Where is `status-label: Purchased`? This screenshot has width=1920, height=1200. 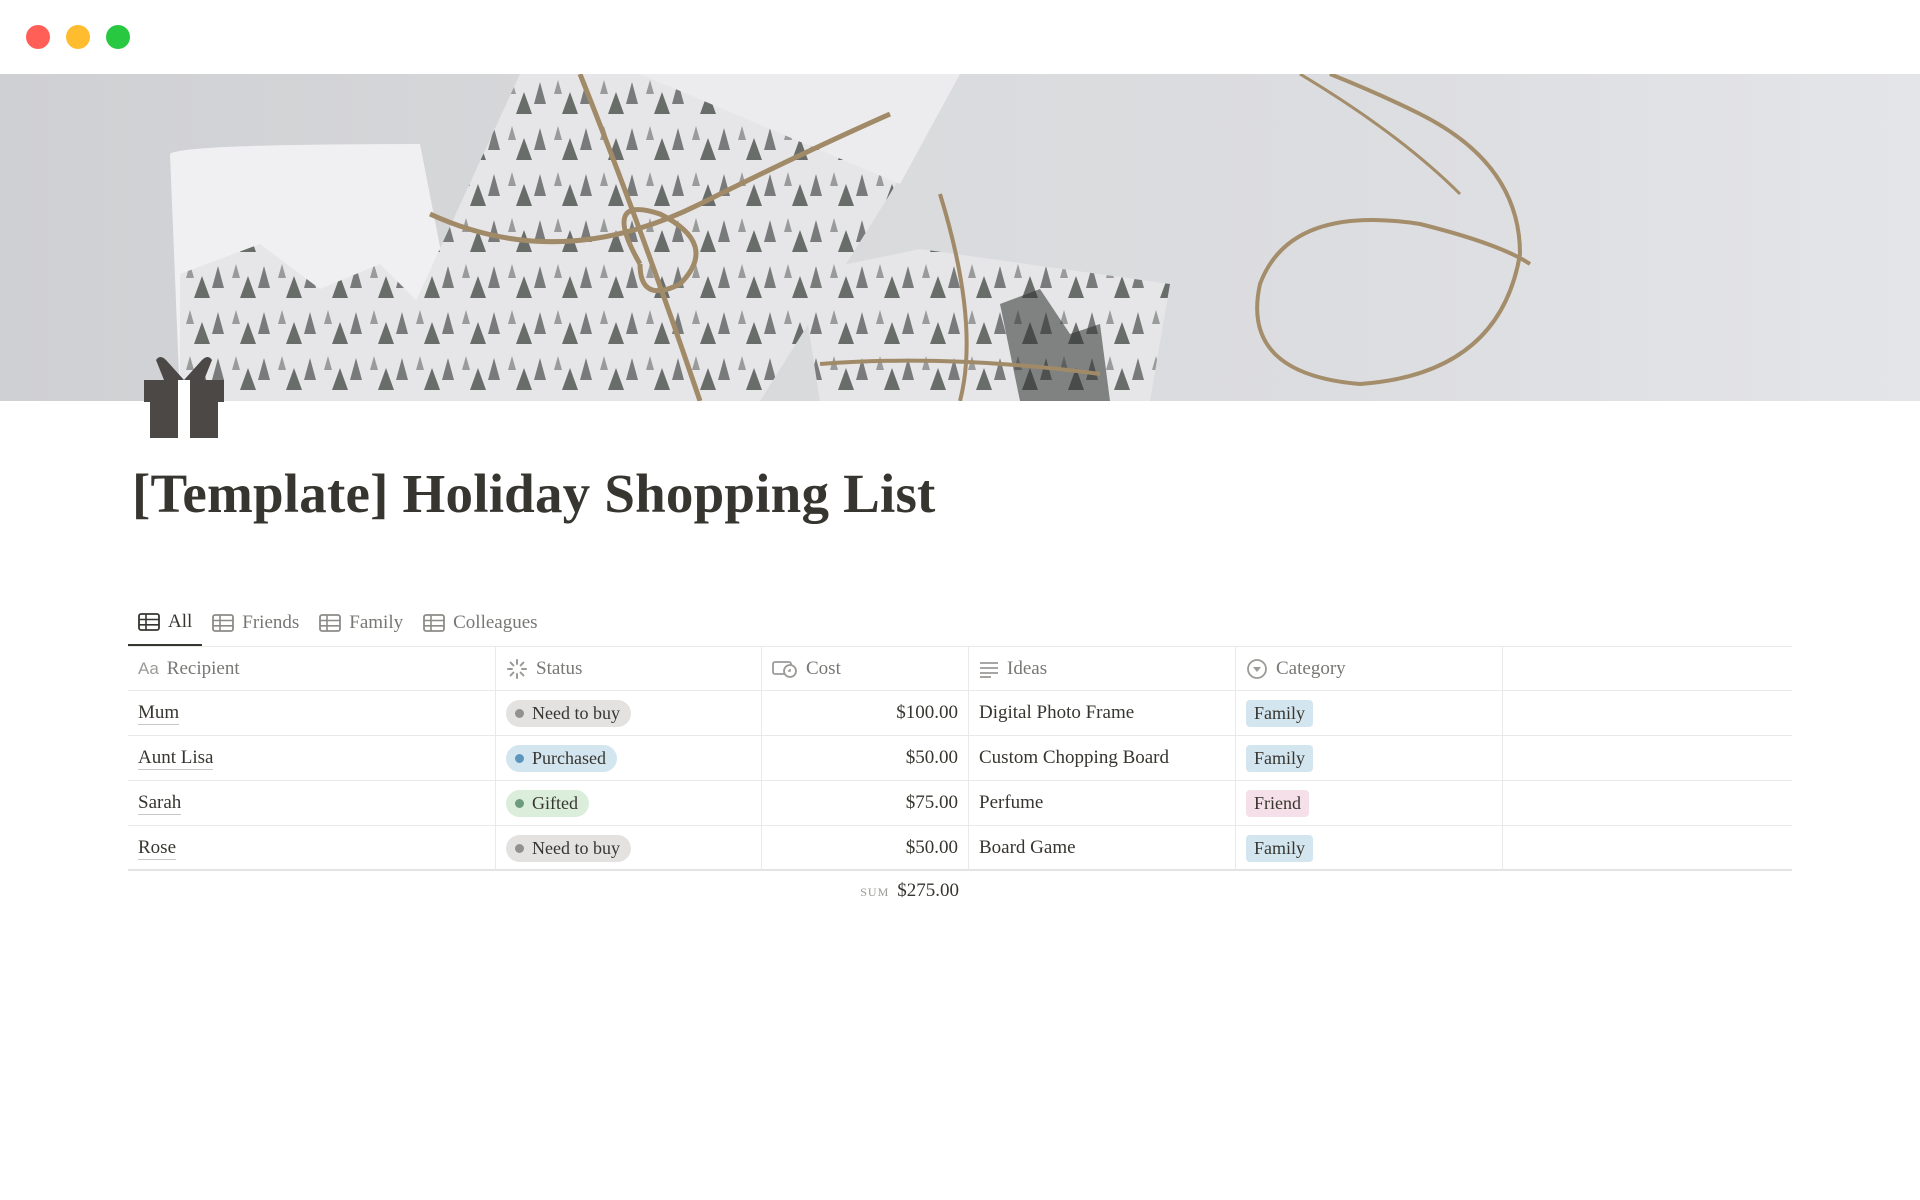 status-label: Purchased is located at coordinates (569, 757).